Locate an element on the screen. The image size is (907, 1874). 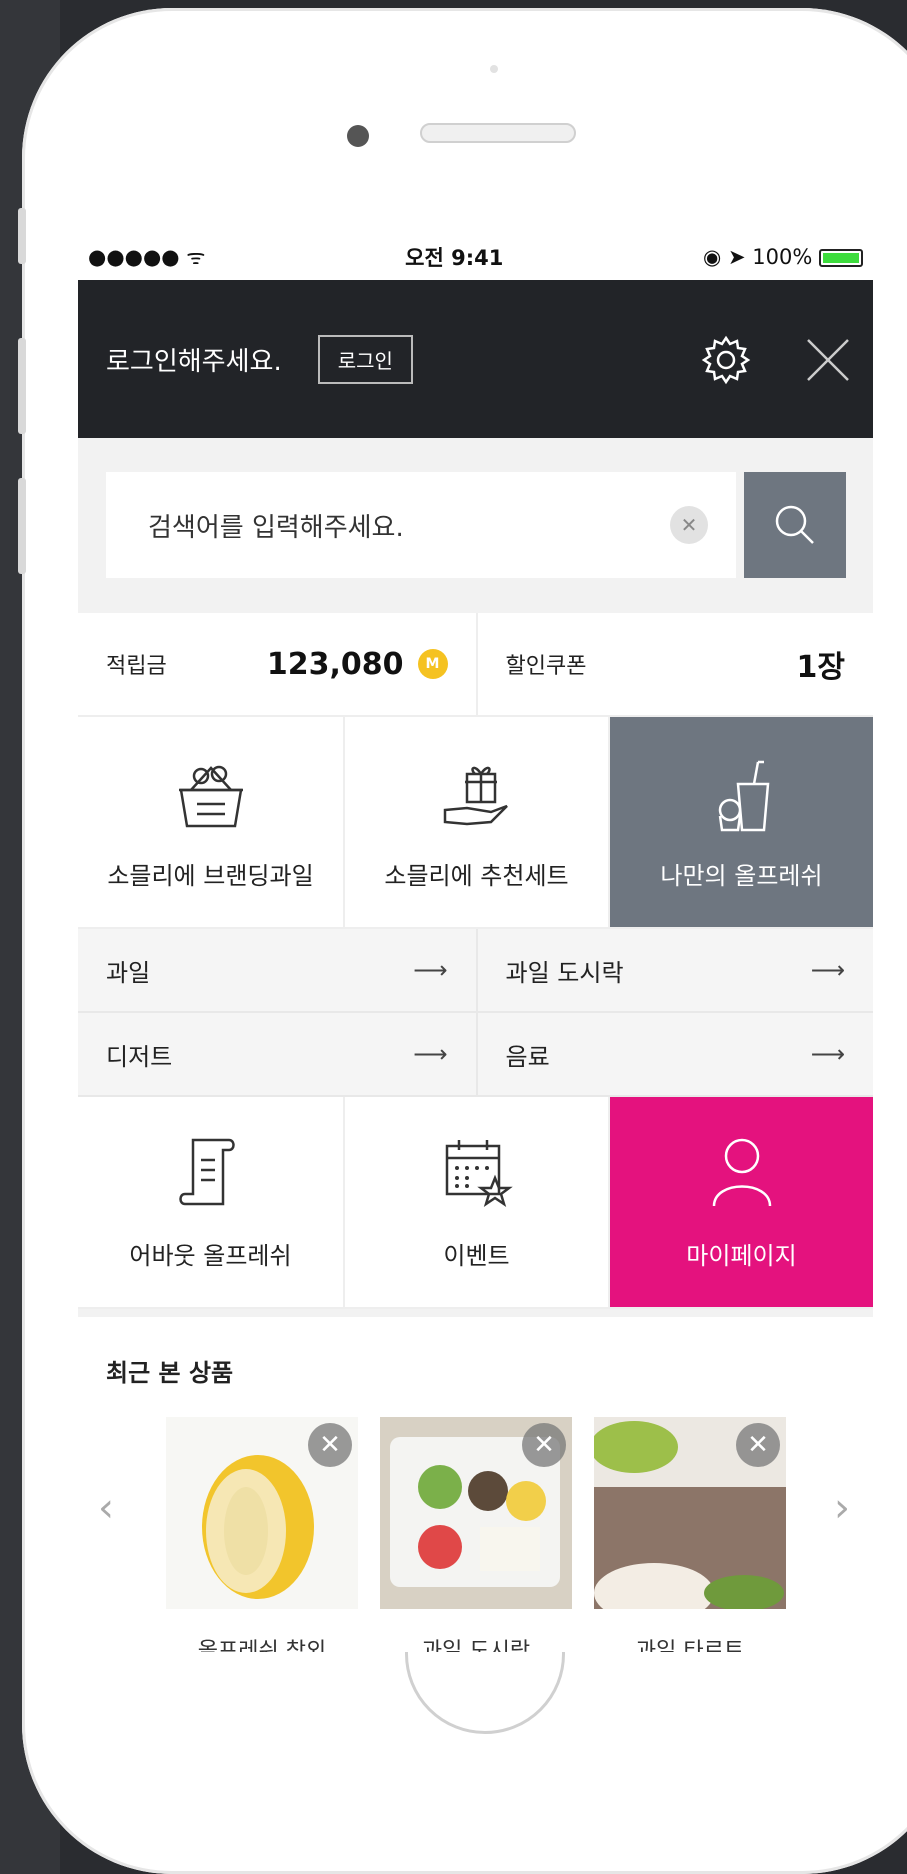
menu-header: 로그인해주세요. 로그인 is located at coordinates (475, 359).